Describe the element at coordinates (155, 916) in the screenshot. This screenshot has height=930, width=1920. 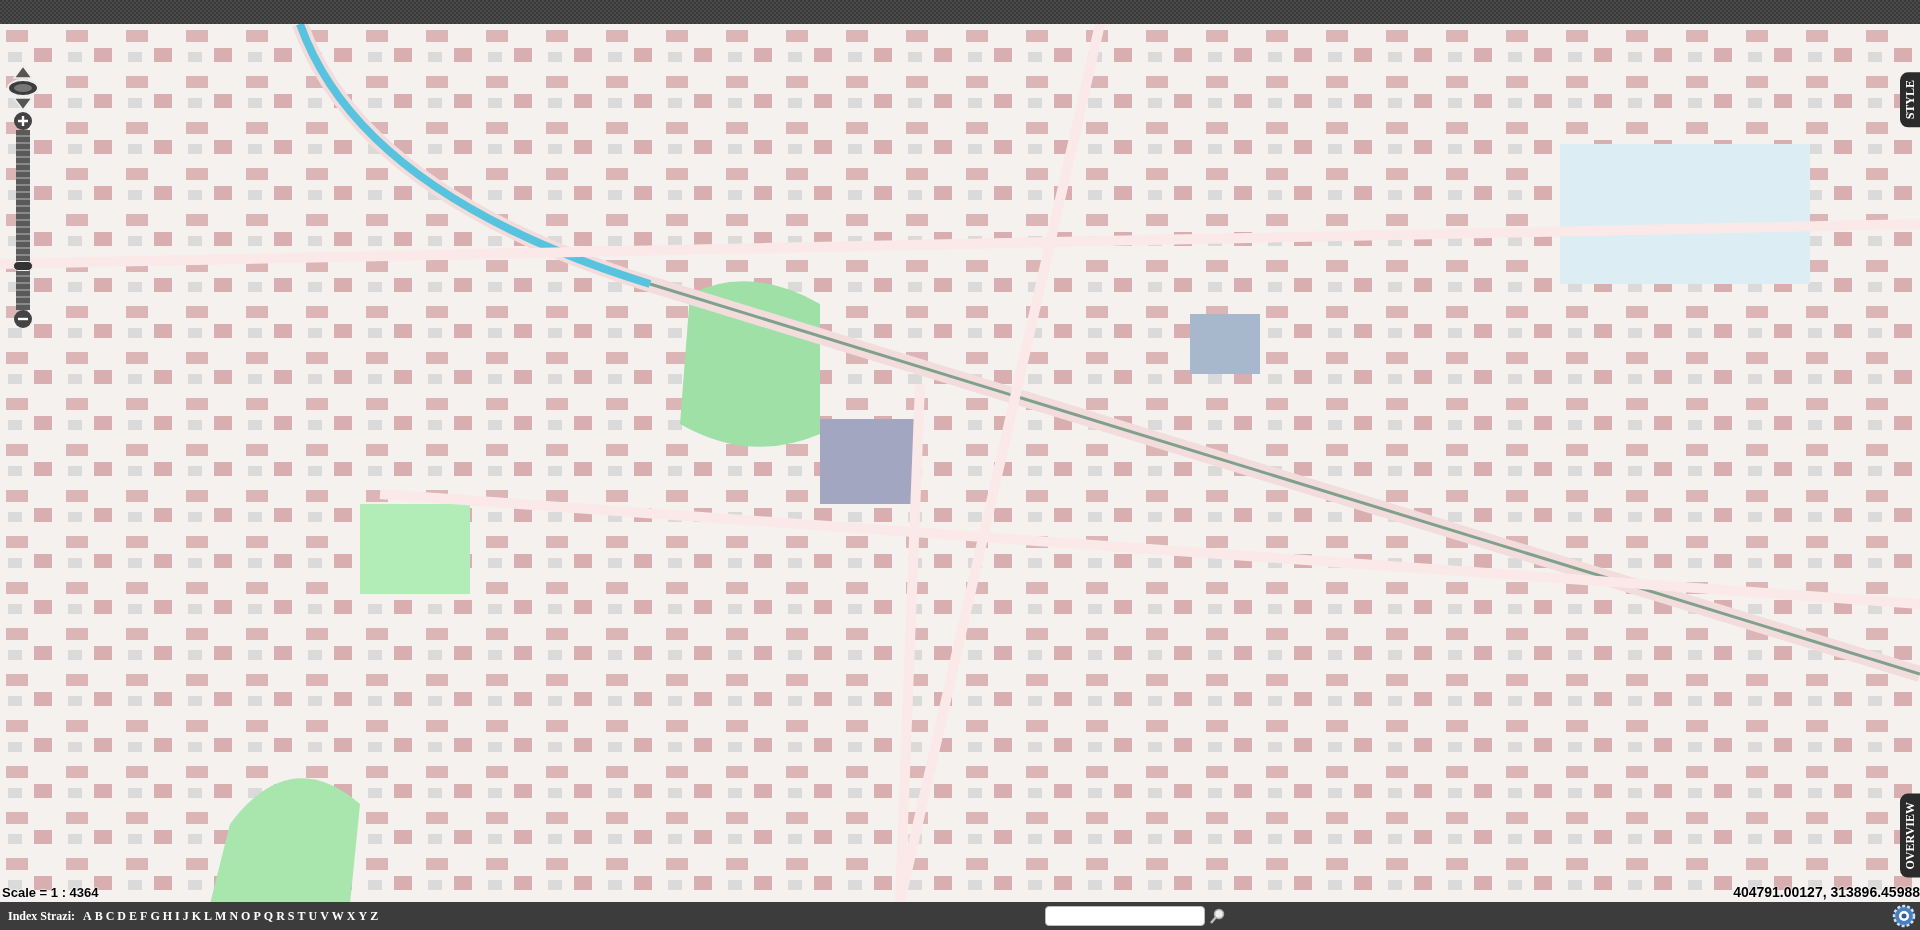
I see `letter-link: G` at that location.